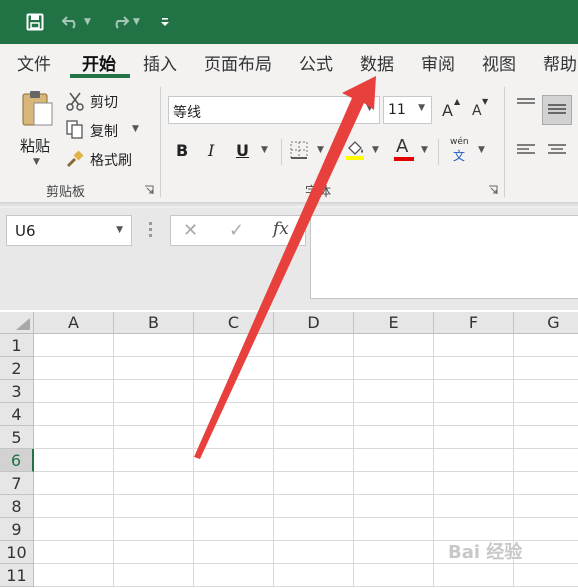 This screenshot has height=588, width=578. Describe the element at coordinates (154, 391) in the screenshot. I see `cell-b3` at that location.